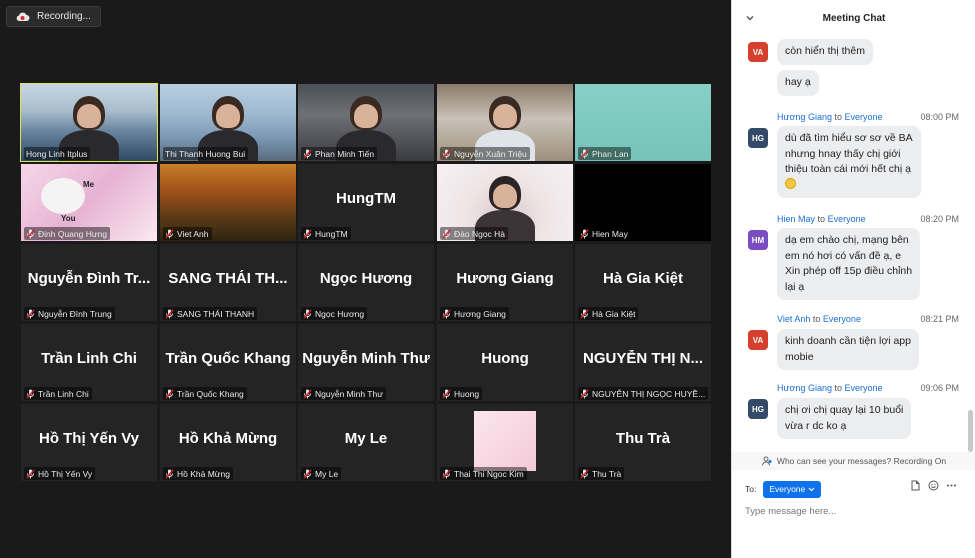 The image size is (975, 558). I want to click on participant-name-tag: HungTM, so click(326, 233).